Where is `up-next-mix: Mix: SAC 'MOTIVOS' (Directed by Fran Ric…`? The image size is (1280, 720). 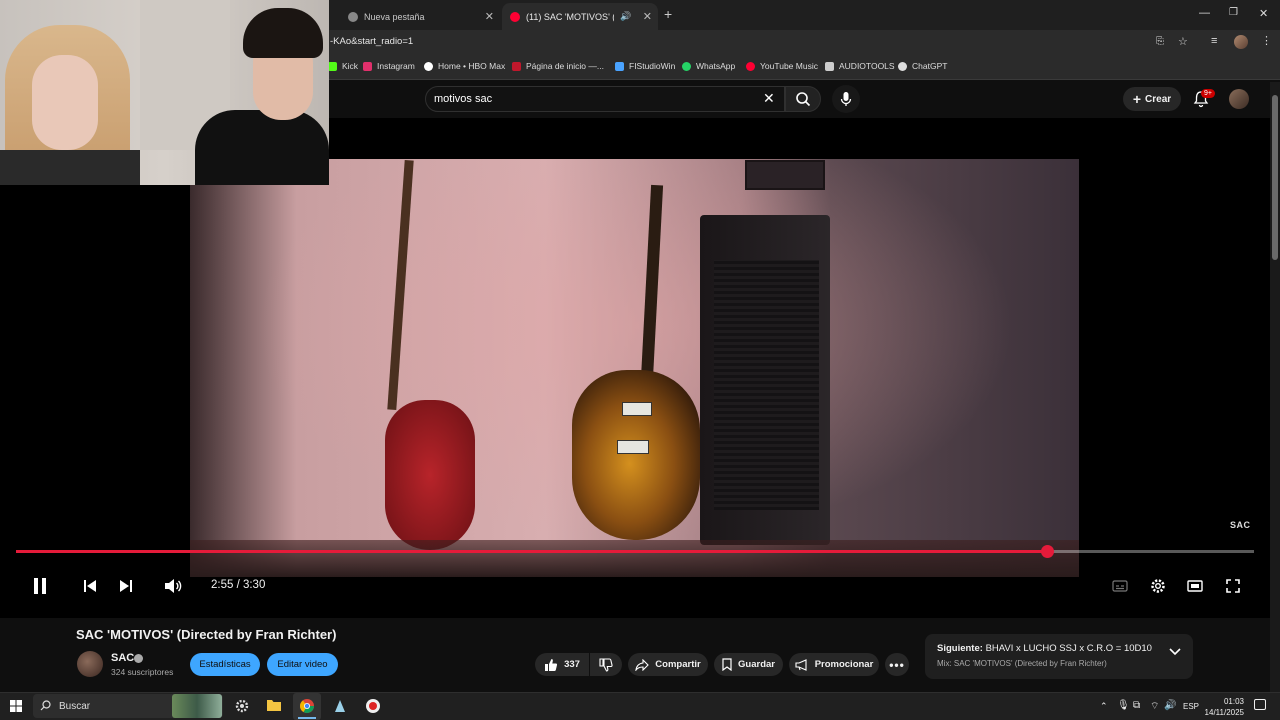
up-next-mix: Mix: SAC 'MOTIVOS' (Directed by Fran Ric… is located at coordinates (1022, 663).